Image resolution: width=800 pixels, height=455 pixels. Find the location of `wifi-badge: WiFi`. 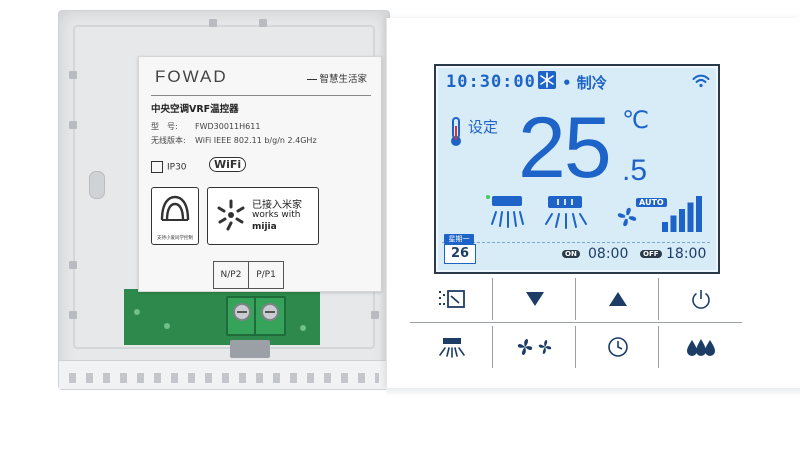

wifi-badge: WiFi is located at coordinates (228, 164).